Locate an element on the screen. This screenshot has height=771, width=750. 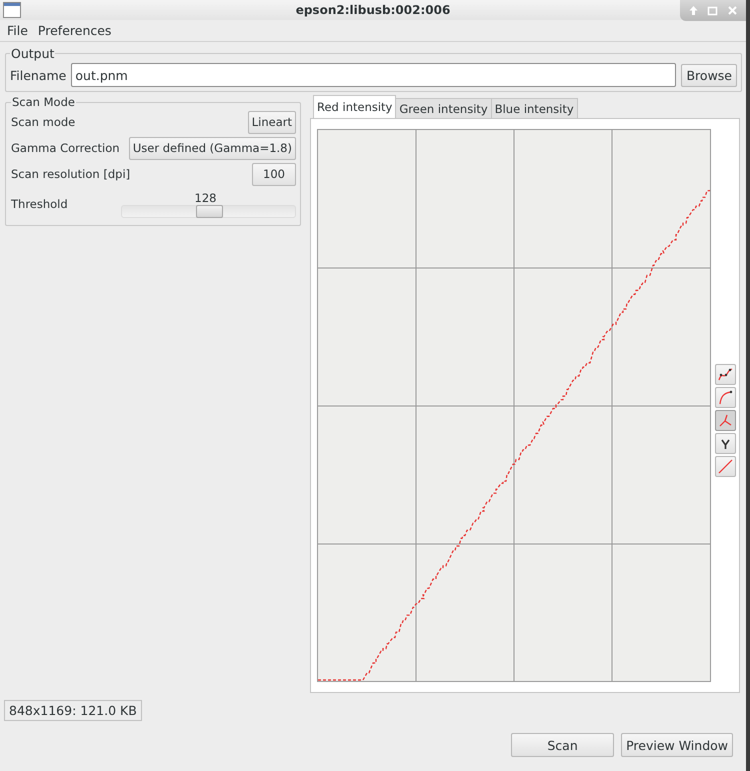
option-button: User defined (Gamma=1.8) is located at coordinates (212, 148).